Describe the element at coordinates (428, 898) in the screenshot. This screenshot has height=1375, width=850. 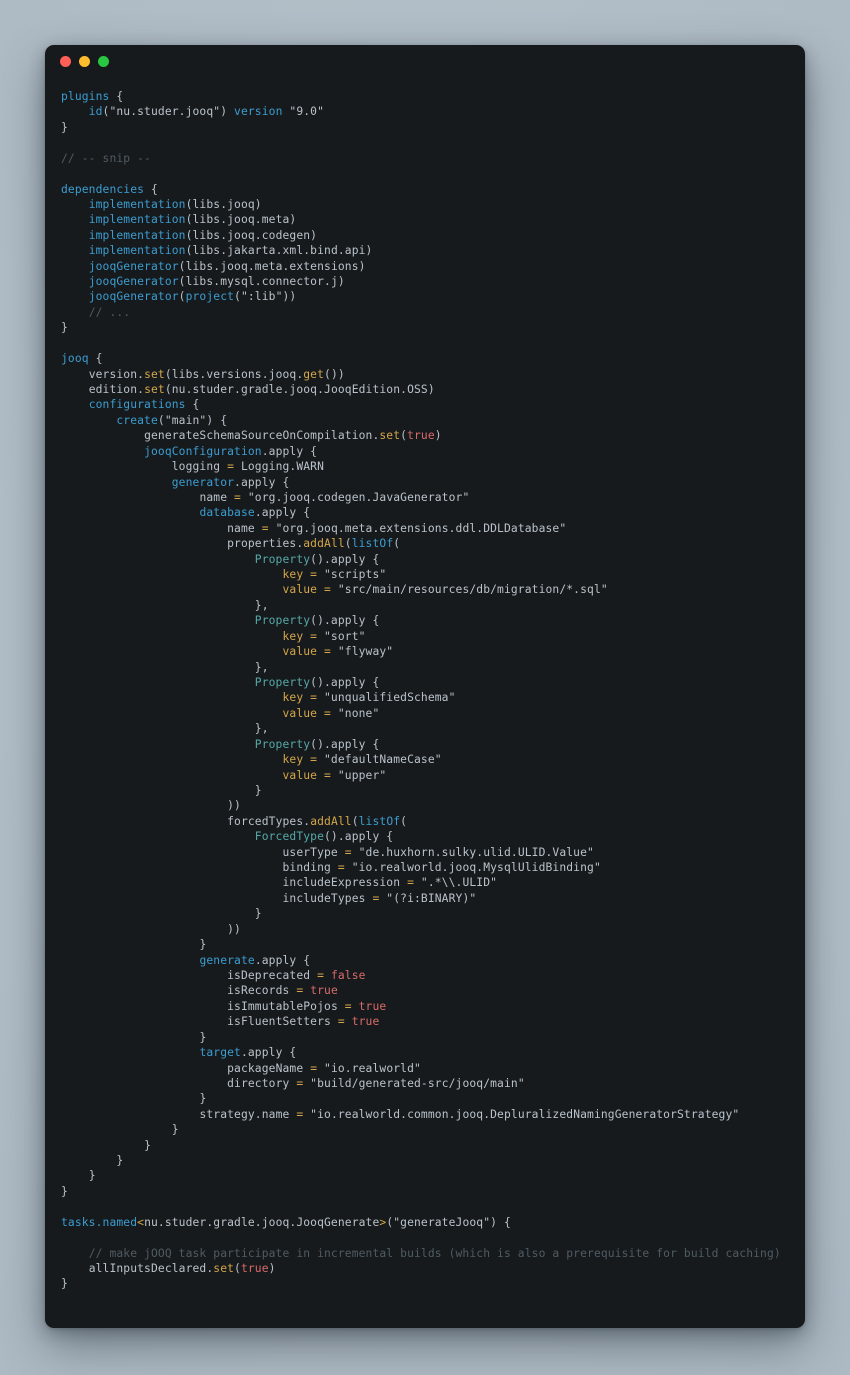
I see `code-token: "(?i:BINARY)"` at that location.